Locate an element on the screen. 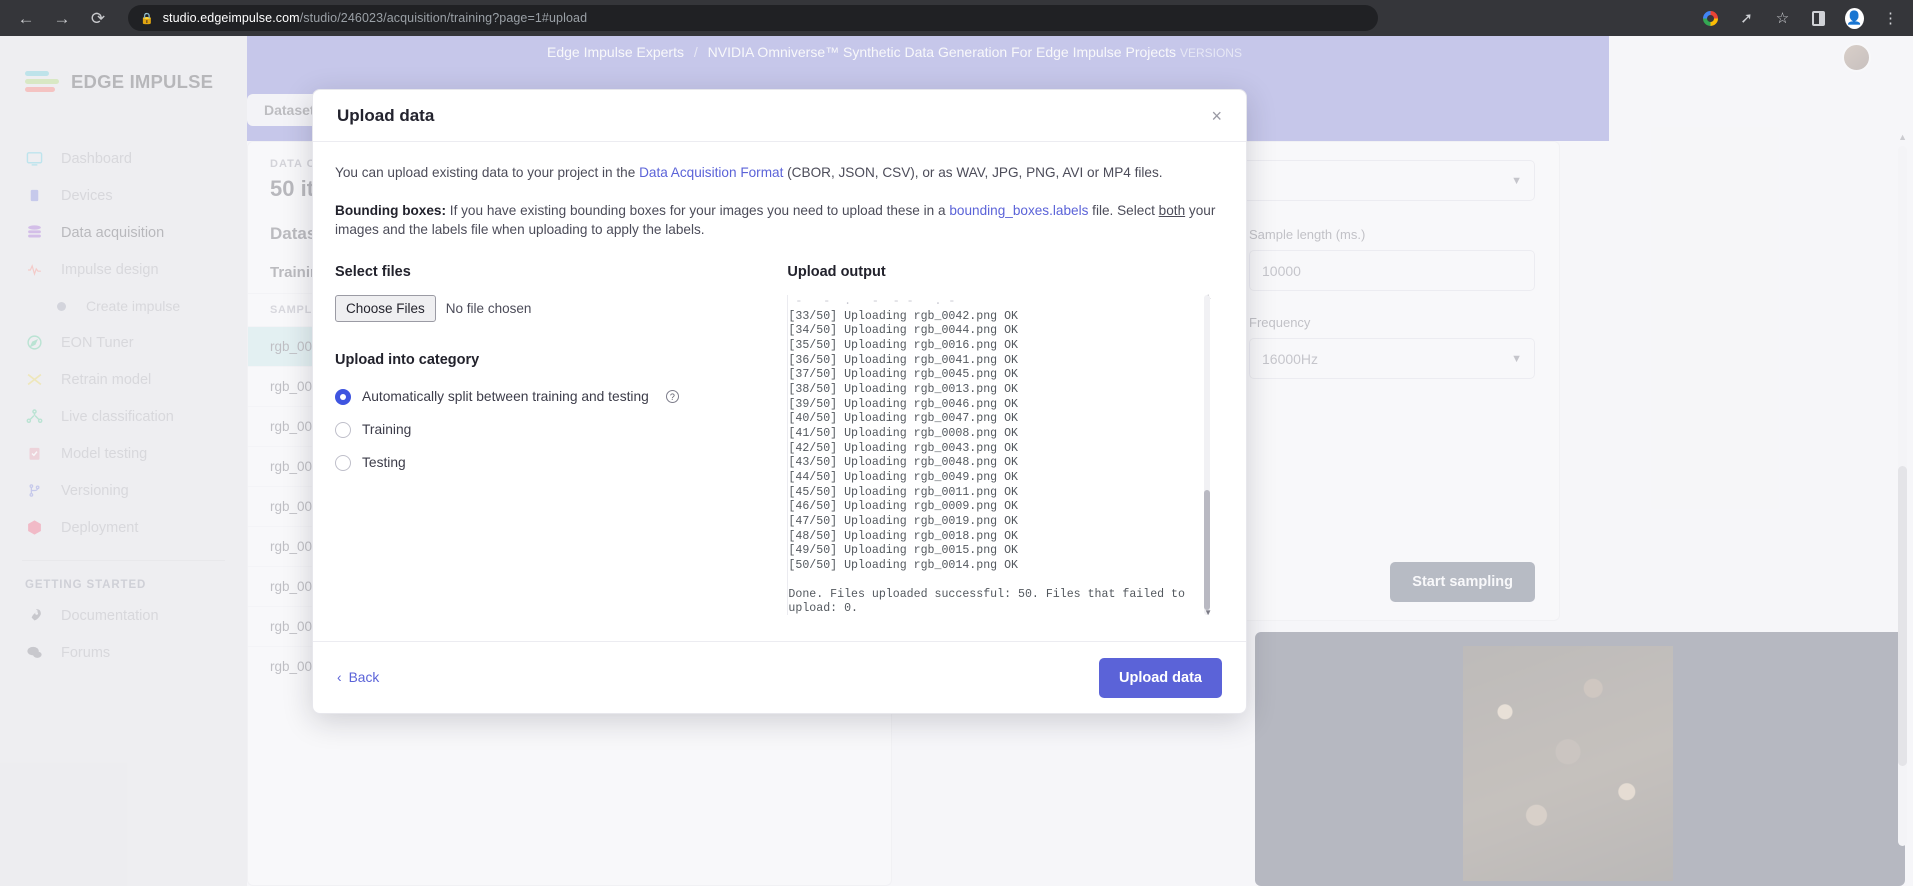 The image size is (1913, 886). radio-testing: Testing is located at coordinates (557, 462).